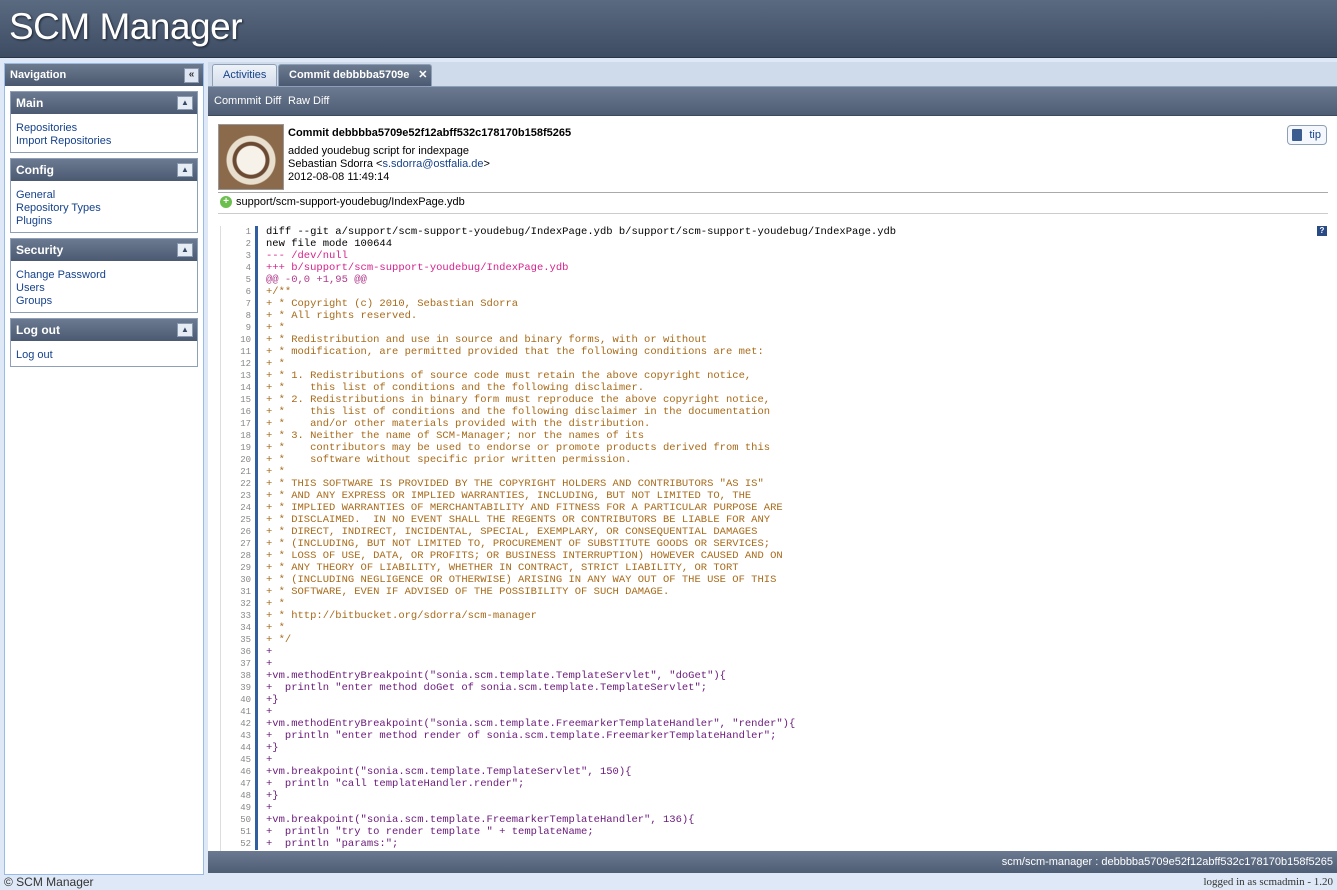 This screenshot has width=1337, height=890. I want to click on line-number: 22, so click(245, 484).